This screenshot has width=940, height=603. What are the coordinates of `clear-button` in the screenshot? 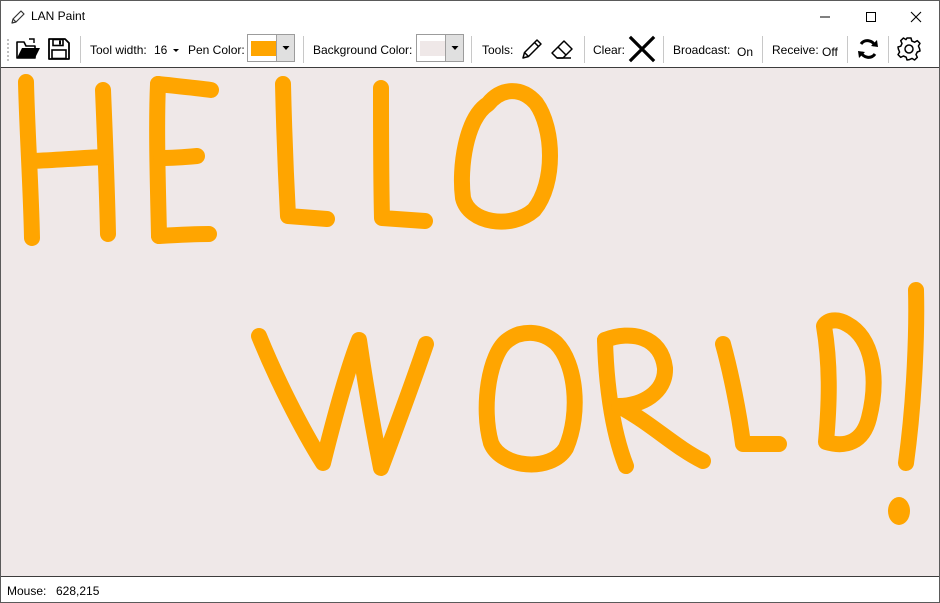 It's located at (642, 49).